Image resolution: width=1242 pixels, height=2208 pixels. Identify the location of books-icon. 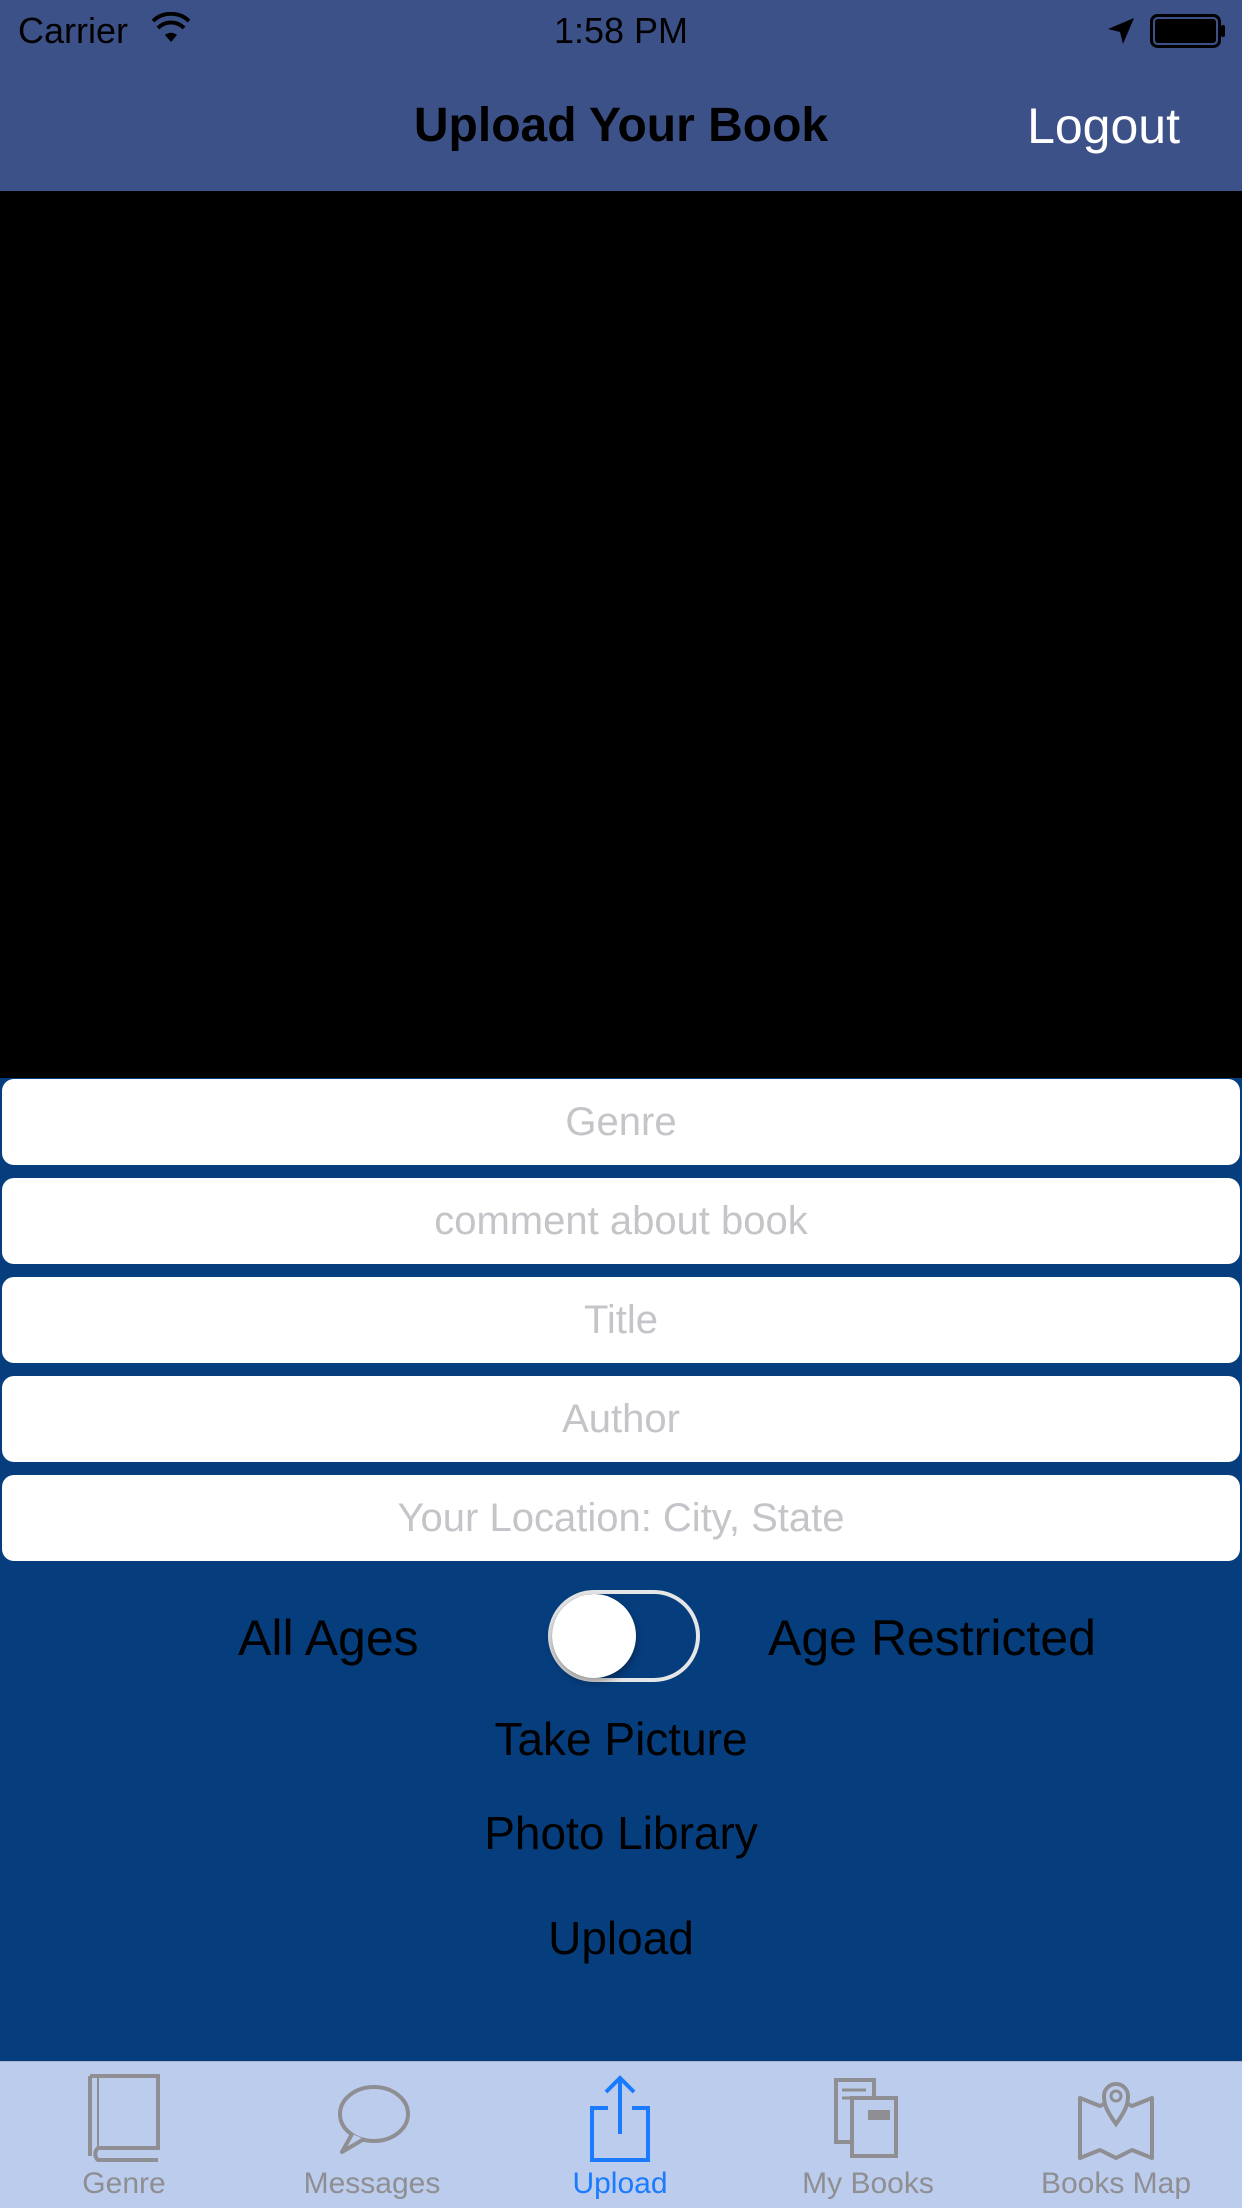
(866, 2118).